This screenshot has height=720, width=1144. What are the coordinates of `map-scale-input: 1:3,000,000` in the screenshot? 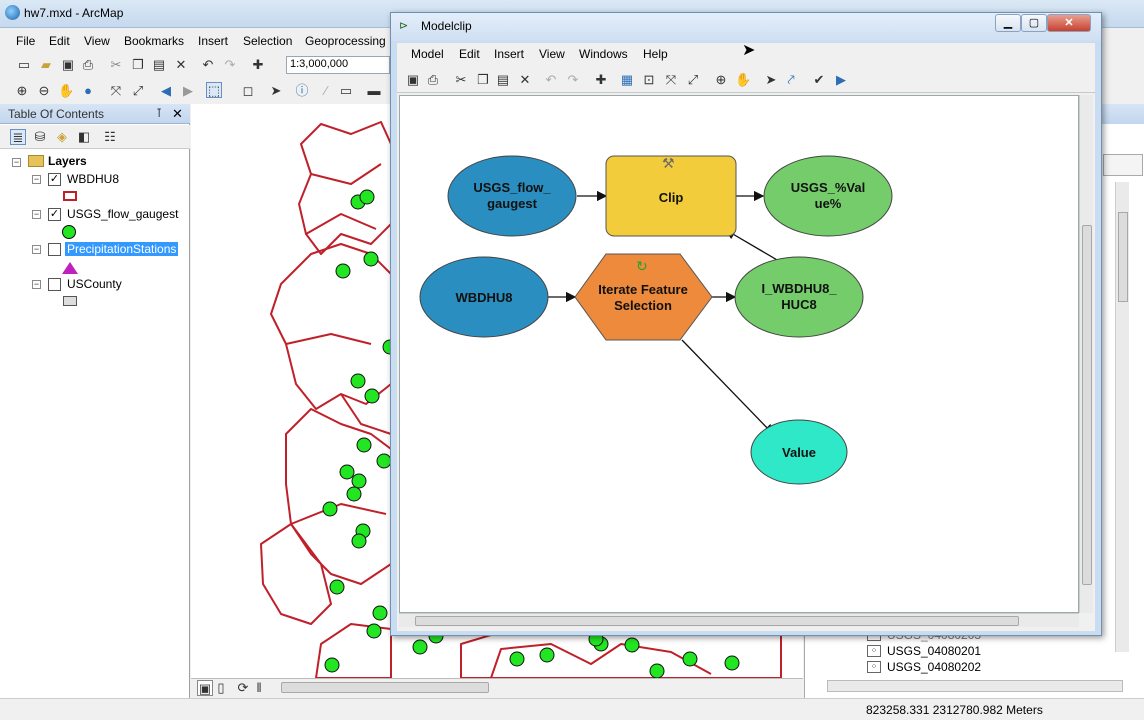 It's located at (338, 65).